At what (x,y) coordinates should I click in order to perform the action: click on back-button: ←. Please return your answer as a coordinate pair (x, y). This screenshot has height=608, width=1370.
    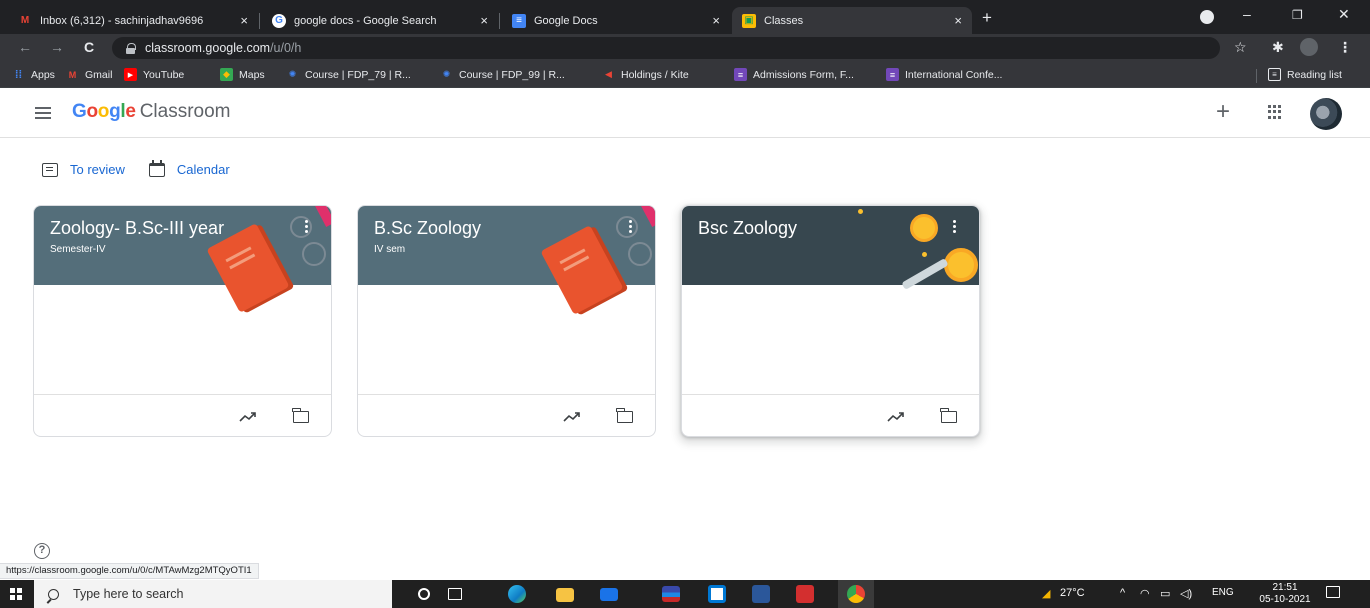
    Looking at the image, I should click on (25, 47).